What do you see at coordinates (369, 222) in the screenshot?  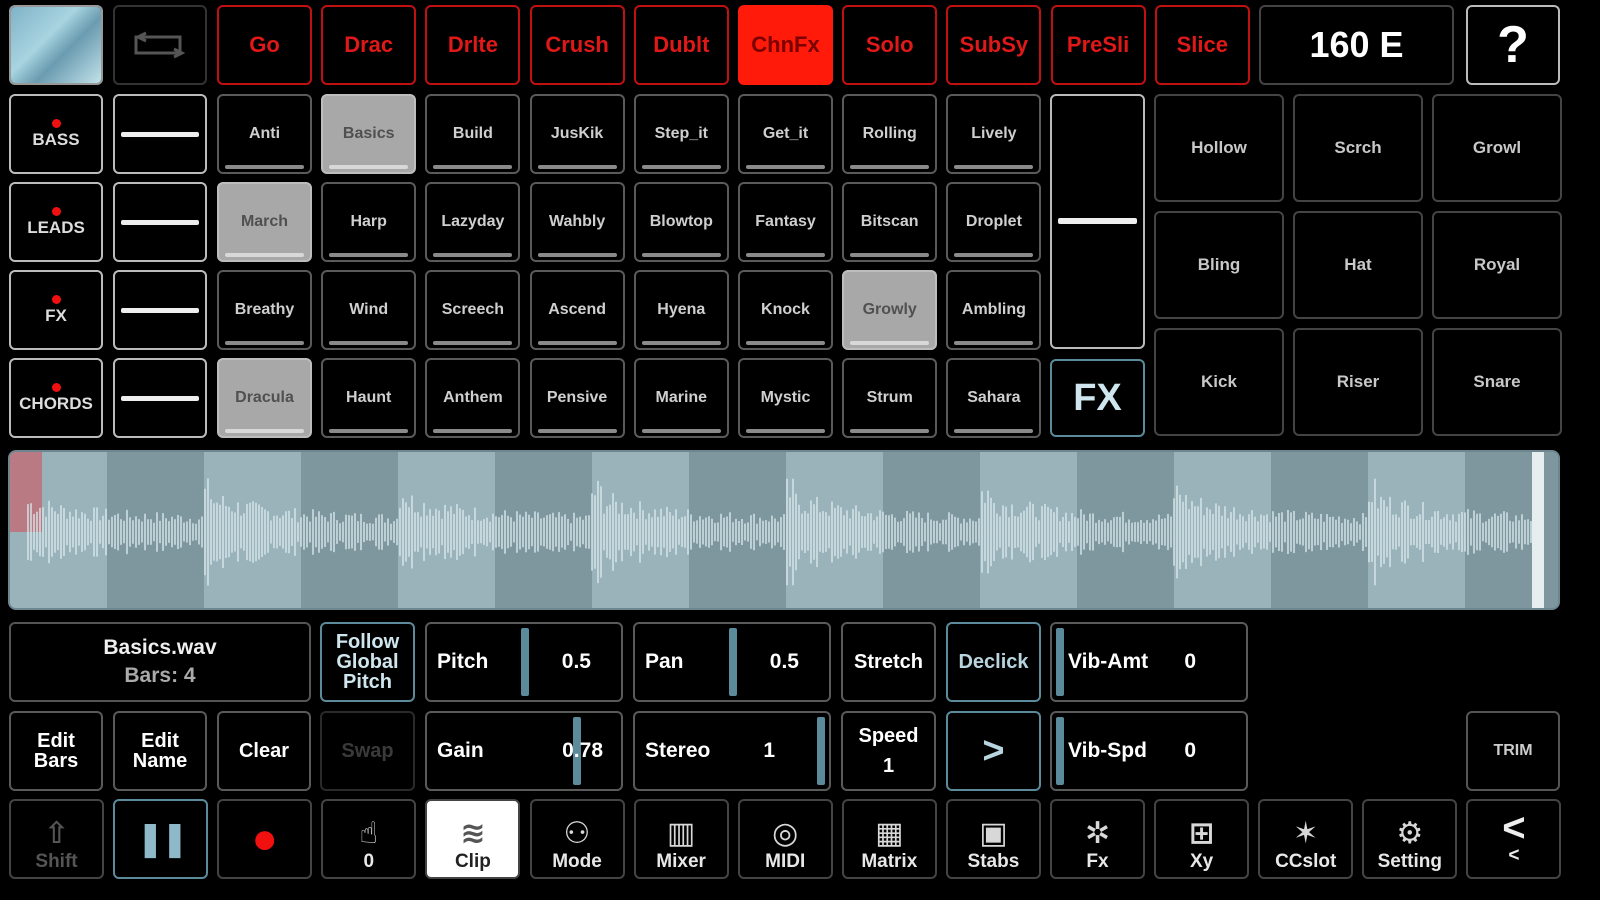 I see `clip-pad-harp: Harp` at bounding box center [369, 222].